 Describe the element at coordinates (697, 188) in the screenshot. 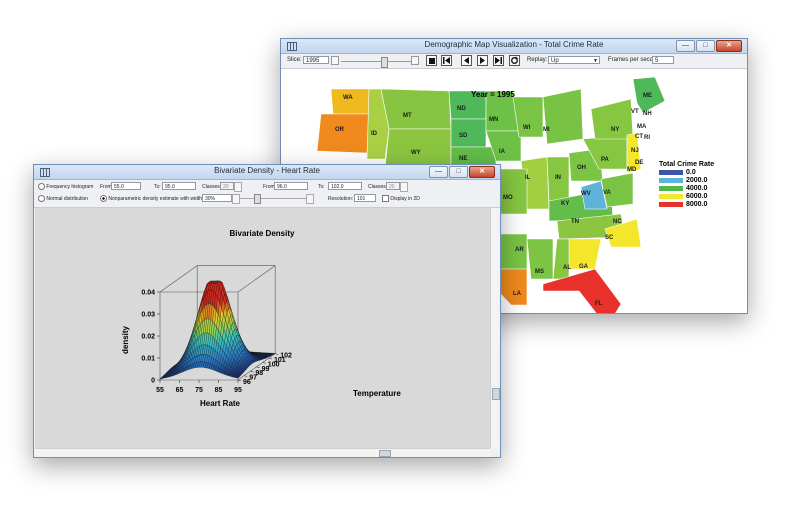

I see `legend-label: 4000.0` at that location.